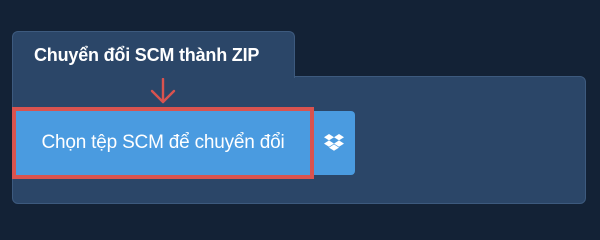 This screenshot has width=600, height=240. I want to click on tab-scm-to-zip: Chuyển đổi SCM thành ZIP, so click(153, 54).